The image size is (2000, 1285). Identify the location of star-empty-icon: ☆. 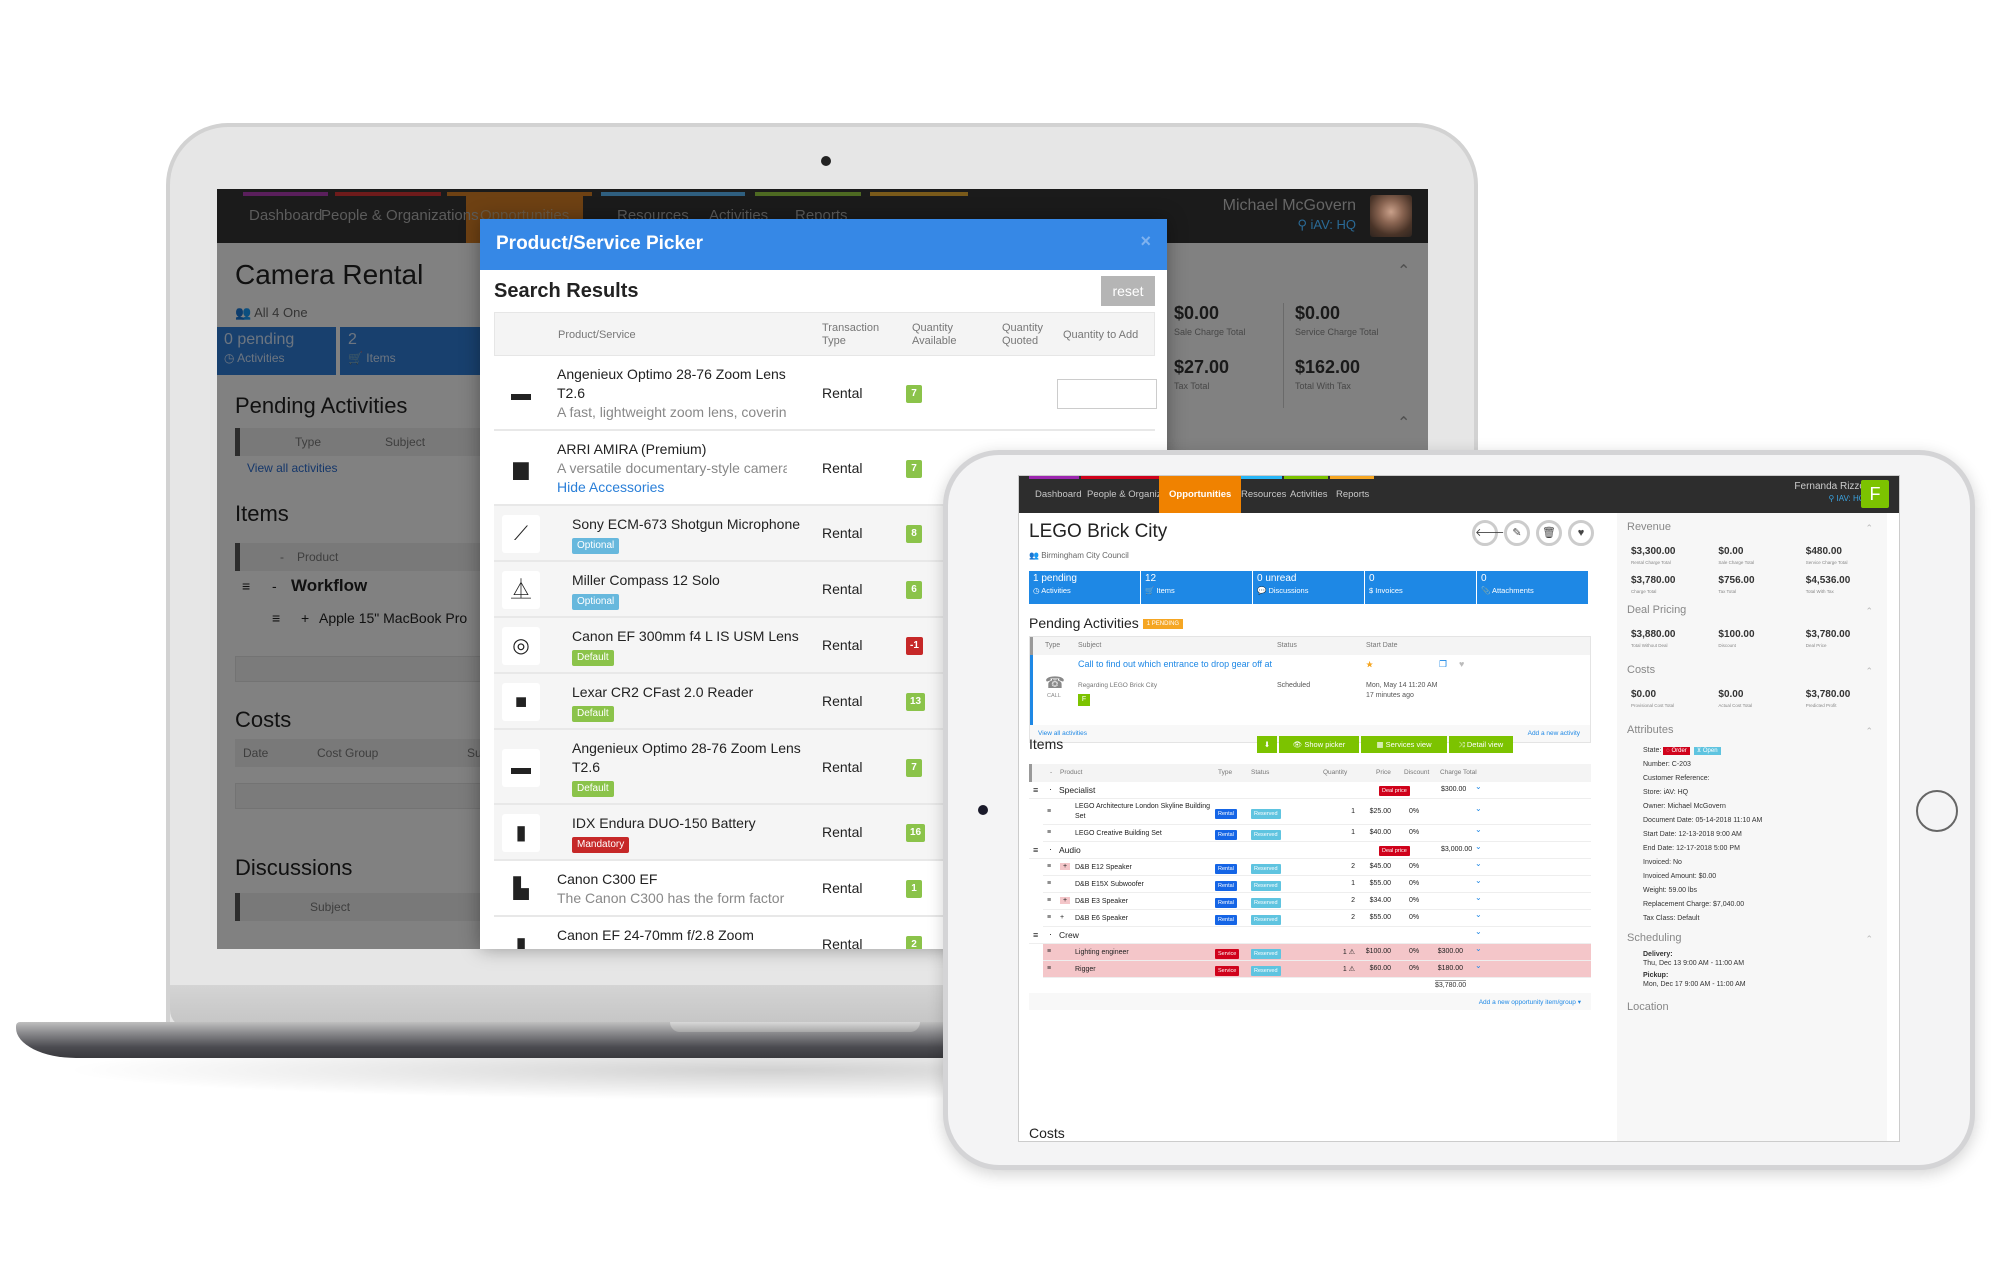
(1369, 664).